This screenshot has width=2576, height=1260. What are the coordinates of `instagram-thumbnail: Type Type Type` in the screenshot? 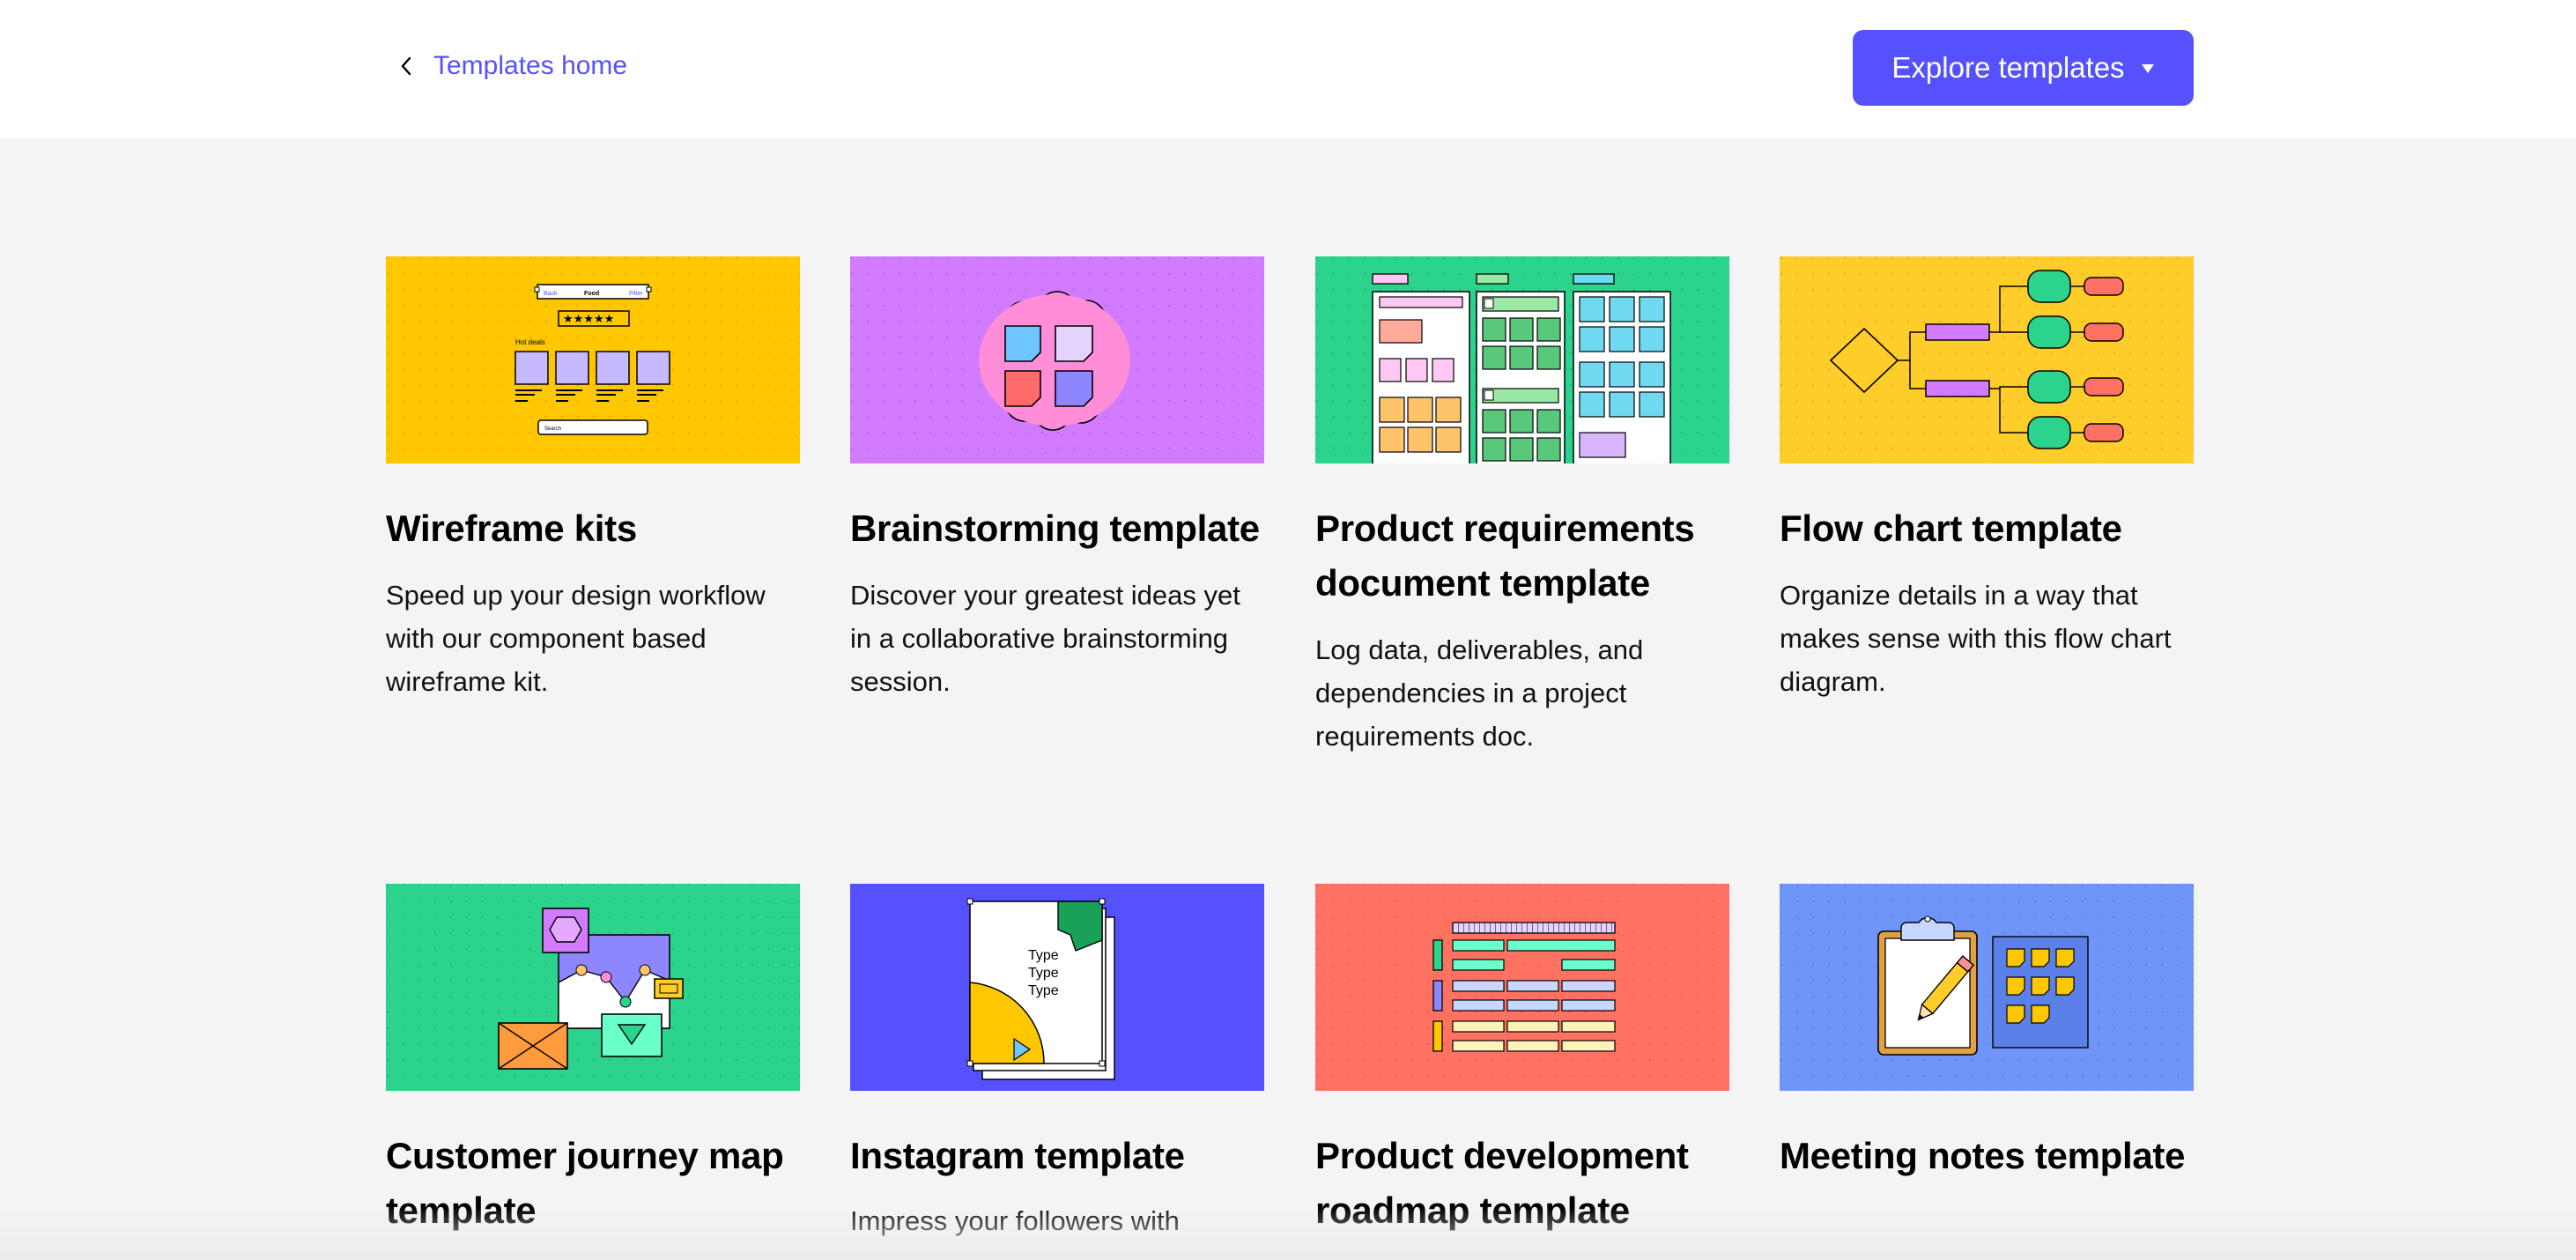 It's located at (1057, 987).